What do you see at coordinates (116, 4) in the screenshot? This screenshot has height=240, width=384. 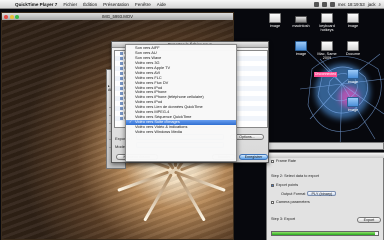 I see `menu-view: Présentation` at bounding box center [116, 4].